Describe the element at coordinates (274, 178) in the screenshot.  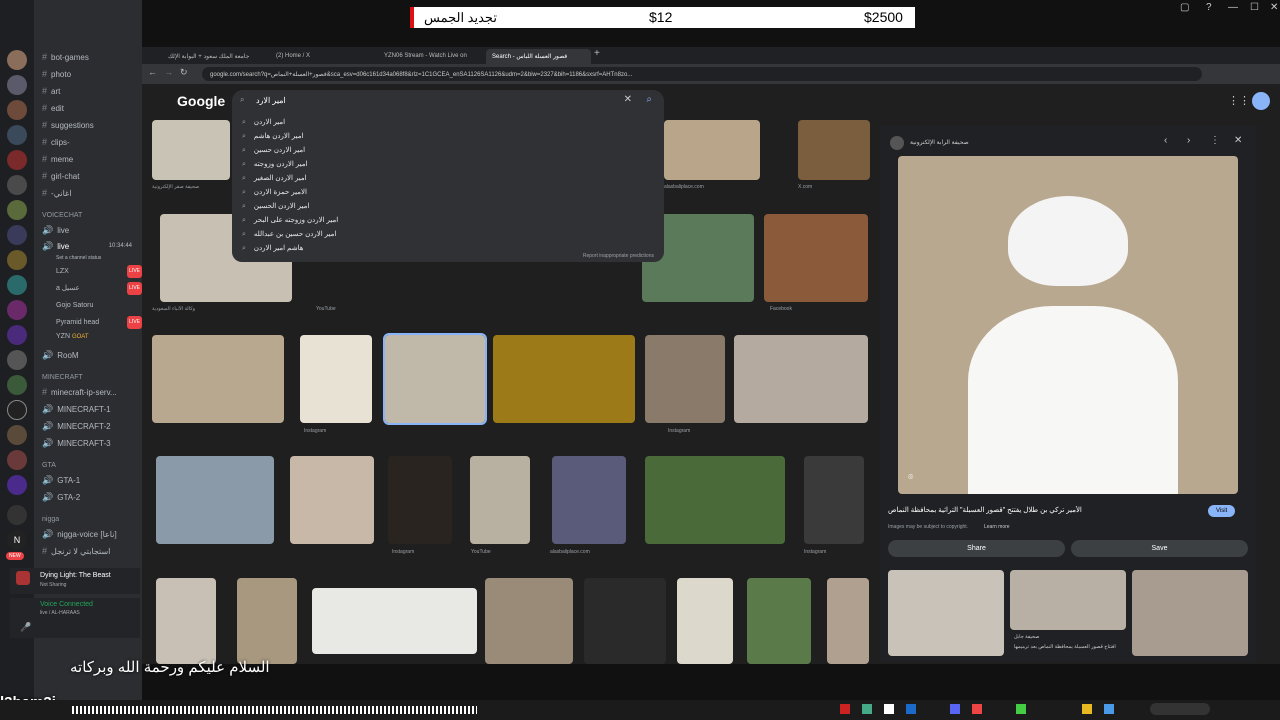
I see `suggestion-item: ⌕ امير الاردن الصغير` at that location.